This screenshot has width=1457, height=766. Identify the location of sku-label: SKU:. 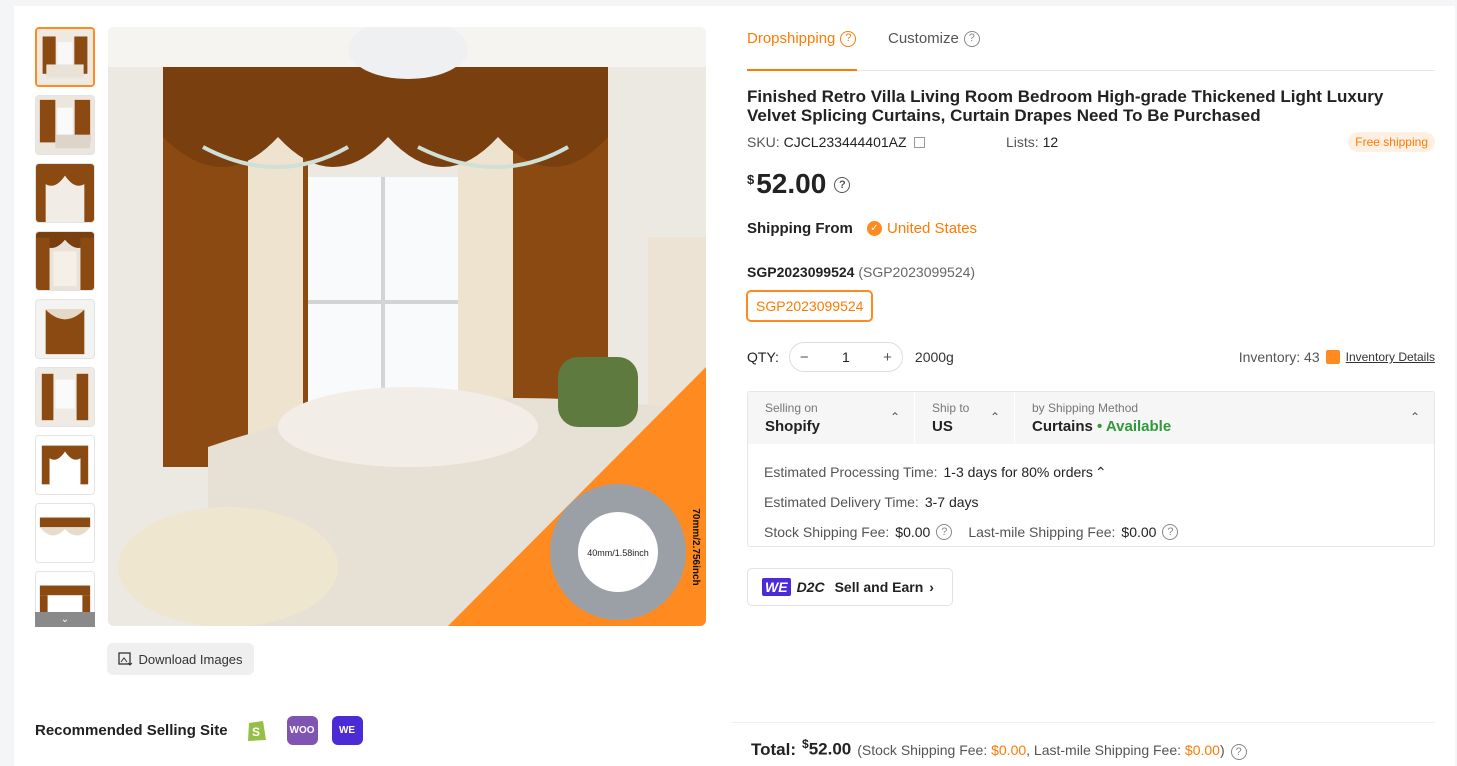
(763, 142).